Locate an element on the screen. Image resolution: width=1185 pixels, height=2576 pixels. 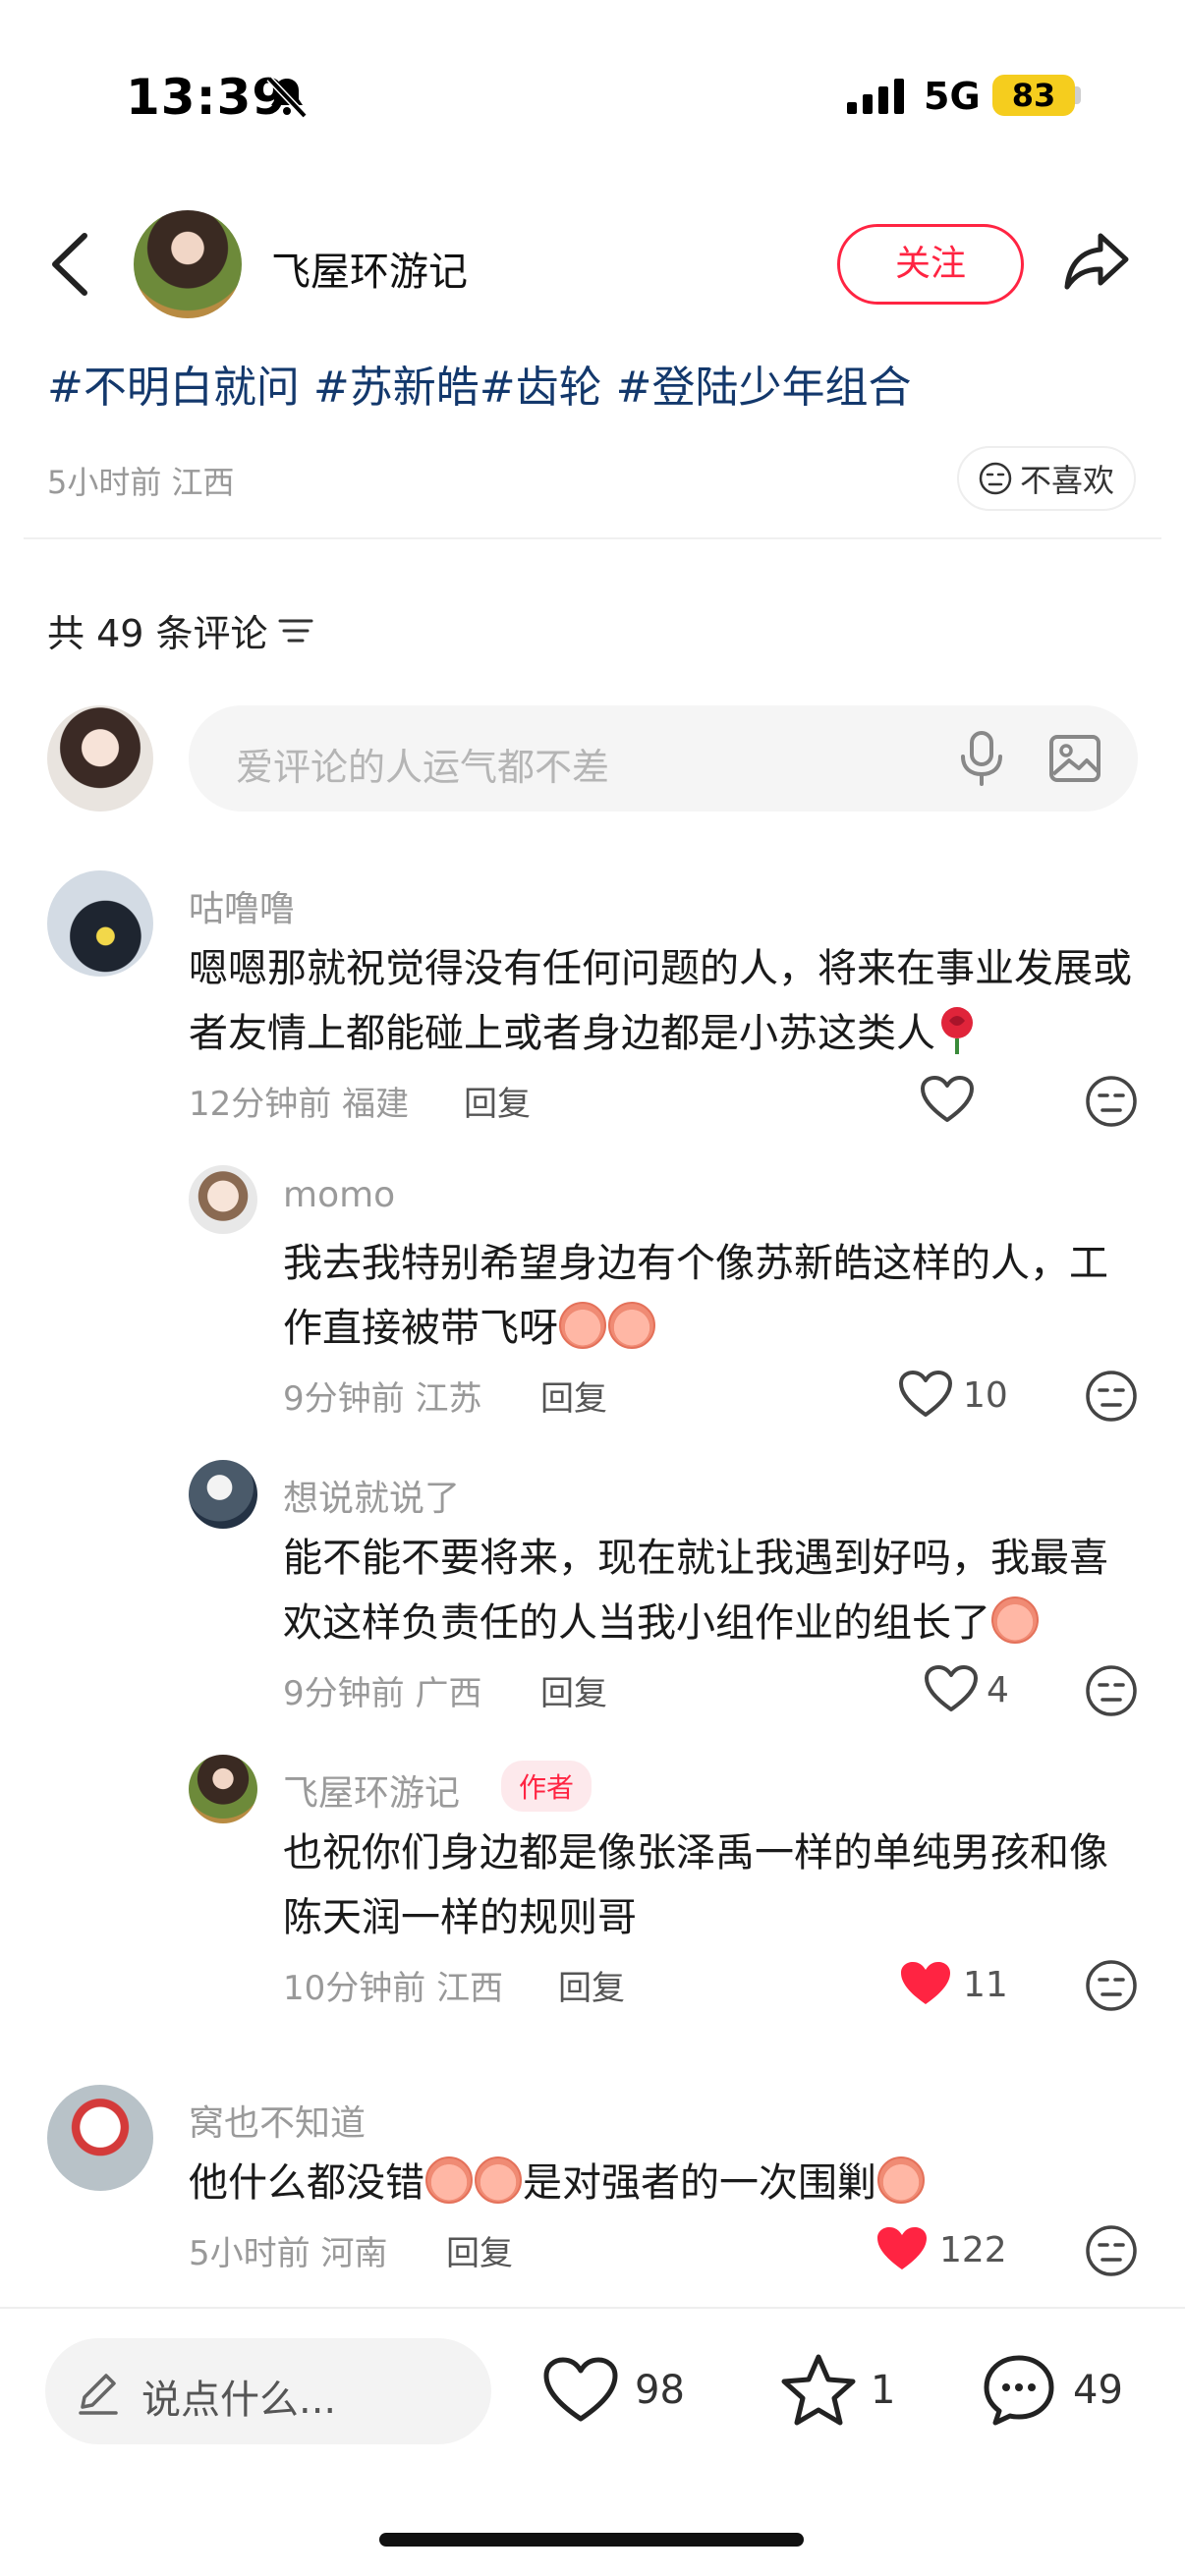
post-meta: 5小时前 江西 is located at coordinates (141, 482).